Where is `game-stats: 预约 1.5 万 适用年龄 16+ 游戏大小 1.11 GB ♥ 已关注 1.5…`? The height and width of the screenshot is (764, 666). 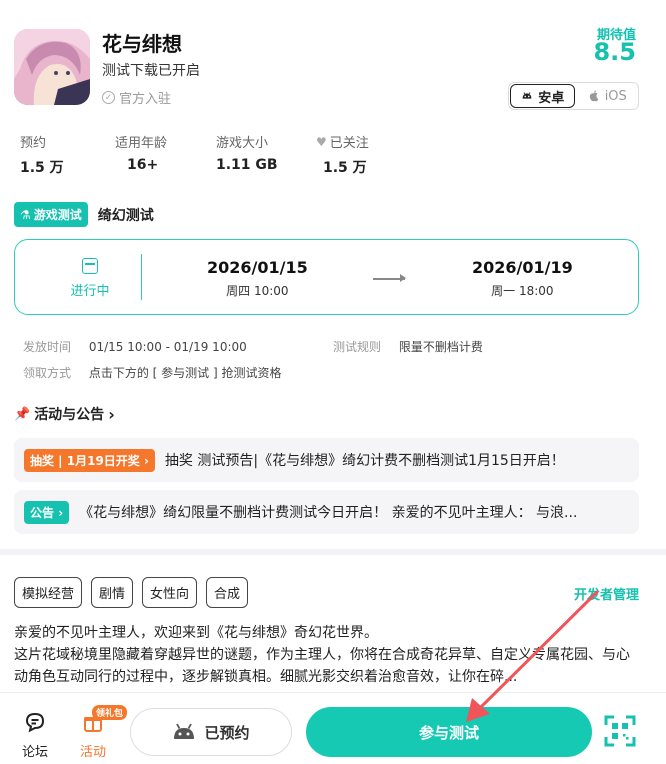 game-stats: 预约 1.5 万 适用年龄 16+ 游戏大小 1.11 GB ♥ 已关注 1.5… is located at coordinates (224, 157).